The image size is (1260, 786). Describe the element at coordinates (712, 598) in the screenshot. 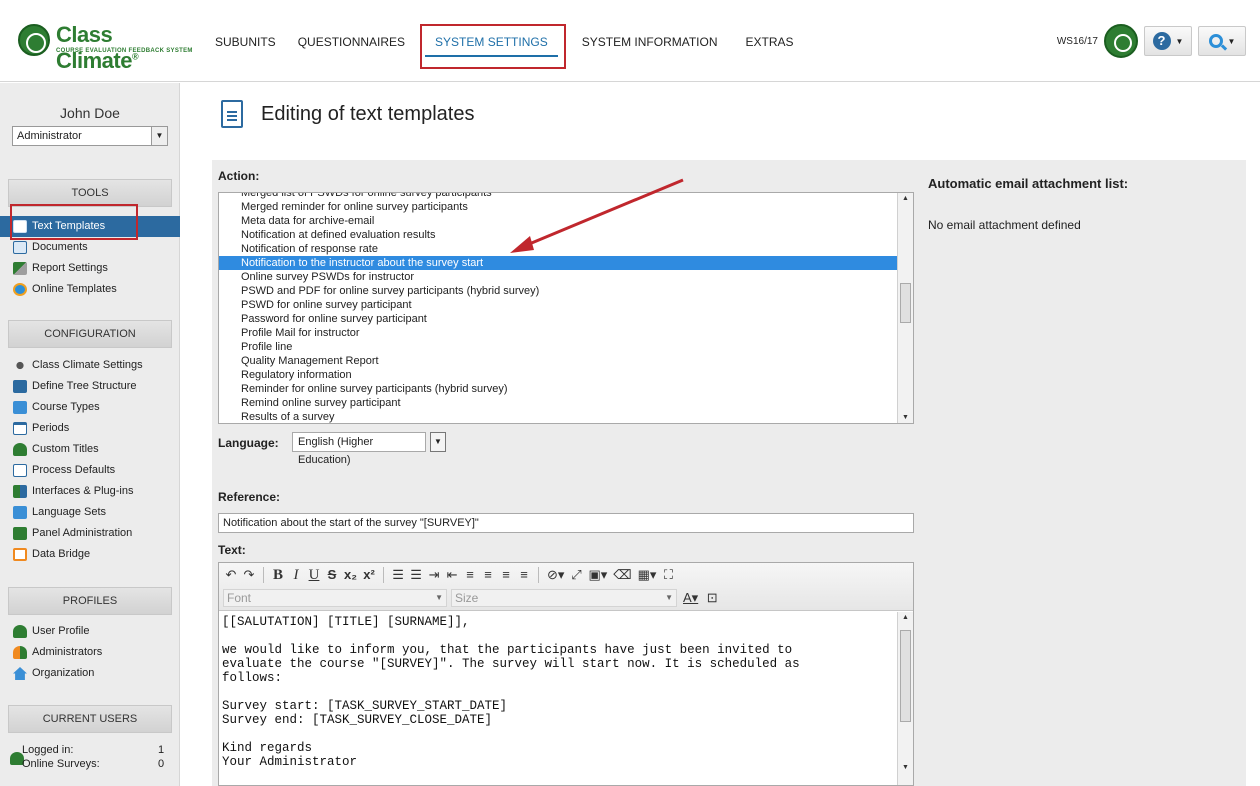

I see `insert-placeholder-icon: ⊡` at that location.